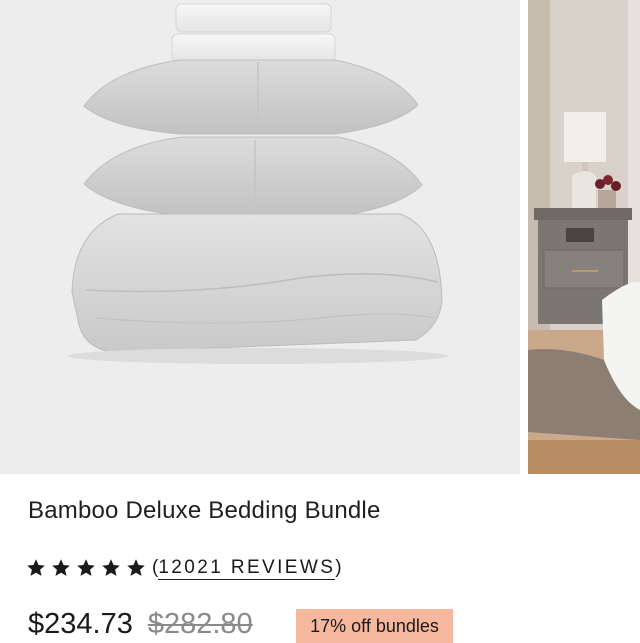 The height and width of the screenshot is (643, 640). I want to click on bedroom-scene-illustration, so click(584, 237).